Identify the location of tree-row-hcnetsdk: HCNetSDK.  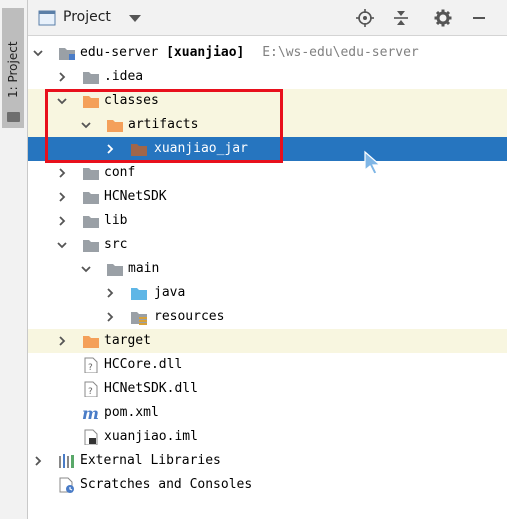
(267, 197).